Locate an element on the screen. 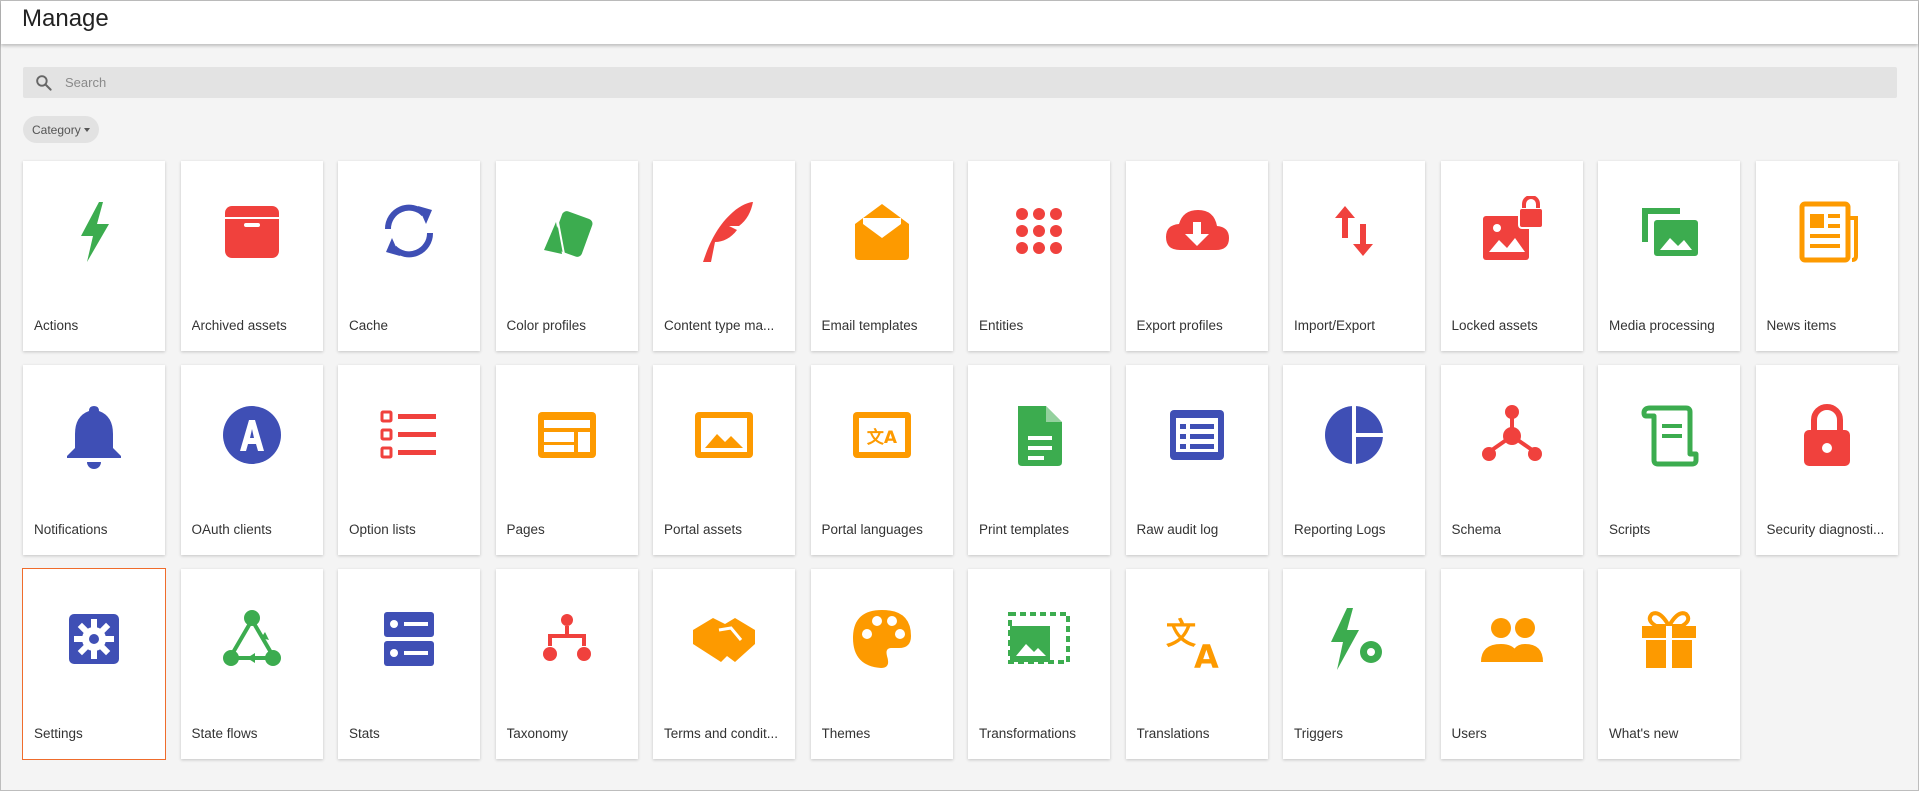  tile-image-crop: Transformations is located at coordinates (1039, 664).